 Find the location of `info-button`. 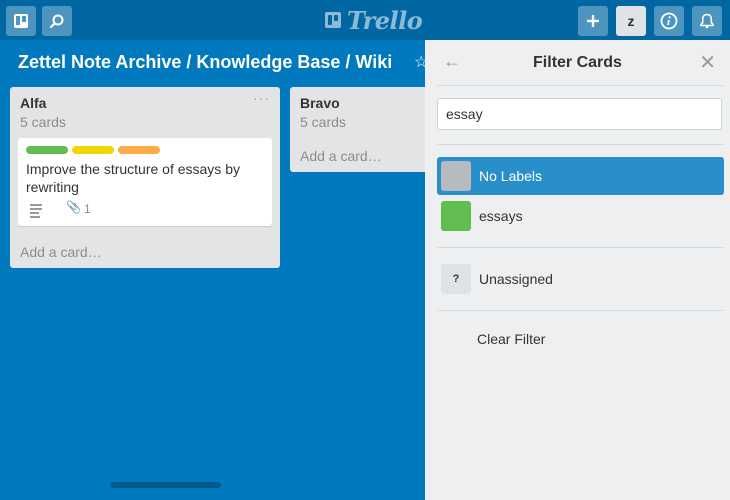

info-button is located at coordinates (669, 21).